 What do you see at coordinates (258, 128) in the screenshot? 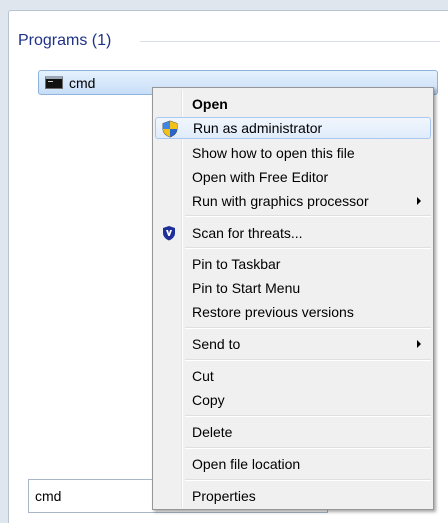
I see `menu-item-label: Run as administrator` at bounding box center [258, 128].